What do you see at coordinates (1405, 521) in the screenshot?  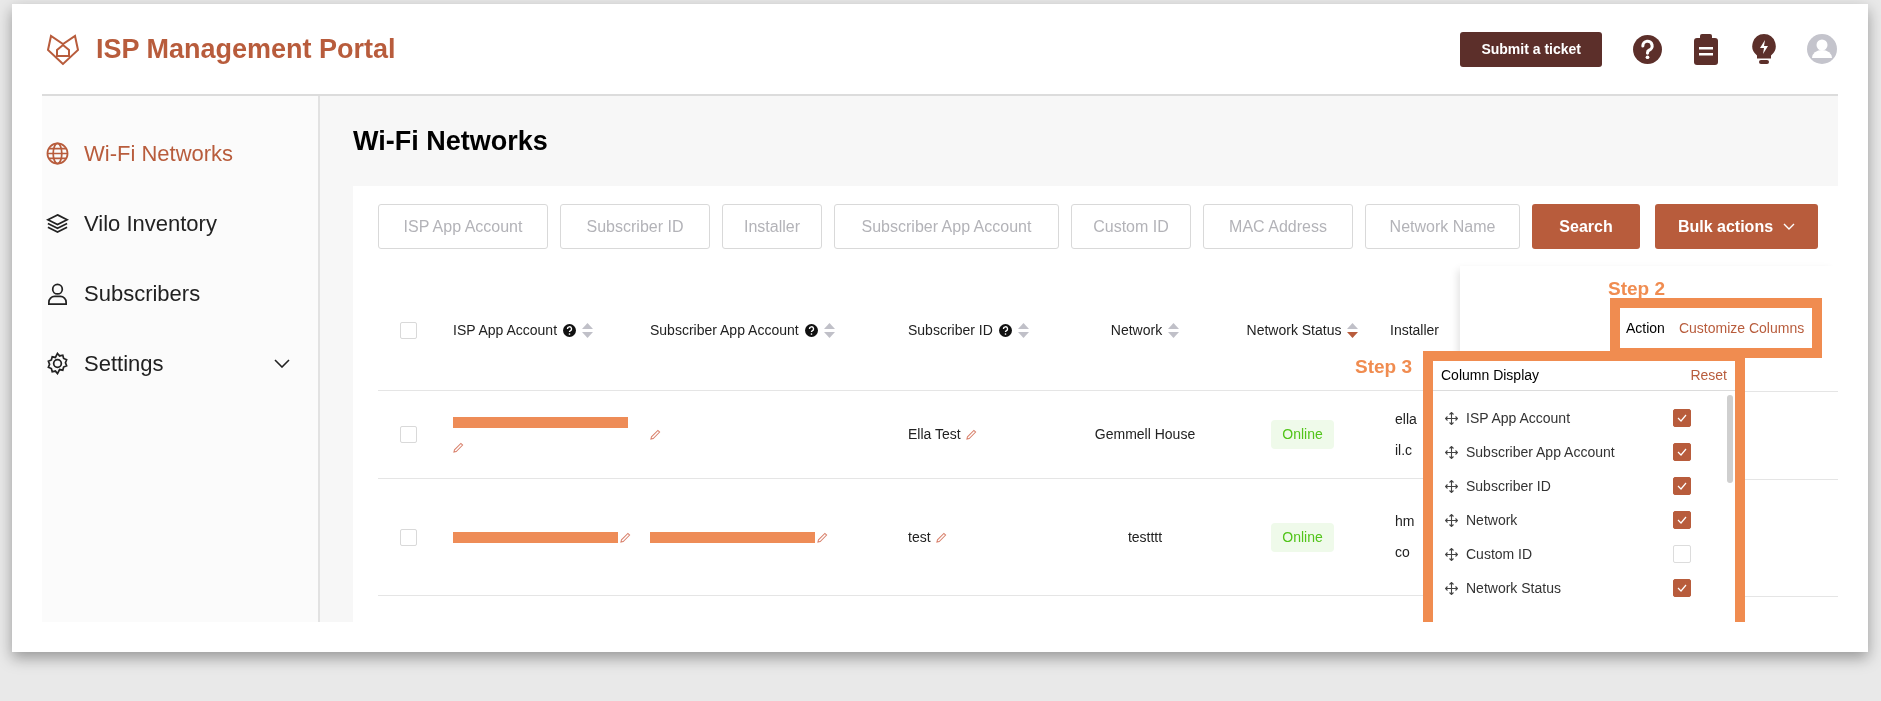 I see `table-cell-text: hm` at bounding box center [1405, 521].